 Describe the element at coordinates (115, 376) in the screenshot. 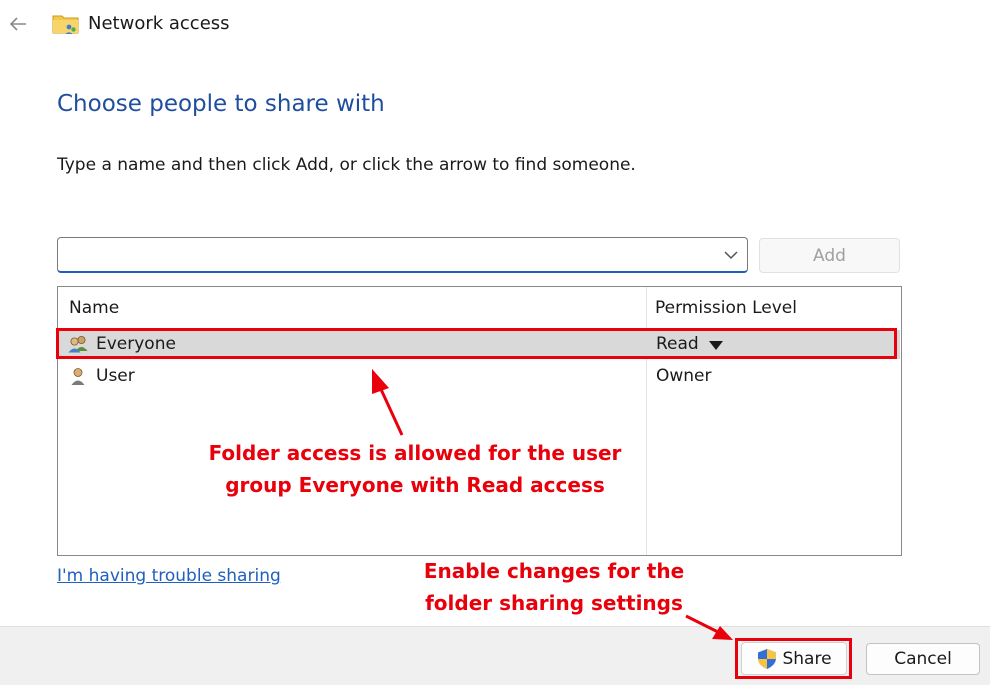

I see `row-name: User` at that location.